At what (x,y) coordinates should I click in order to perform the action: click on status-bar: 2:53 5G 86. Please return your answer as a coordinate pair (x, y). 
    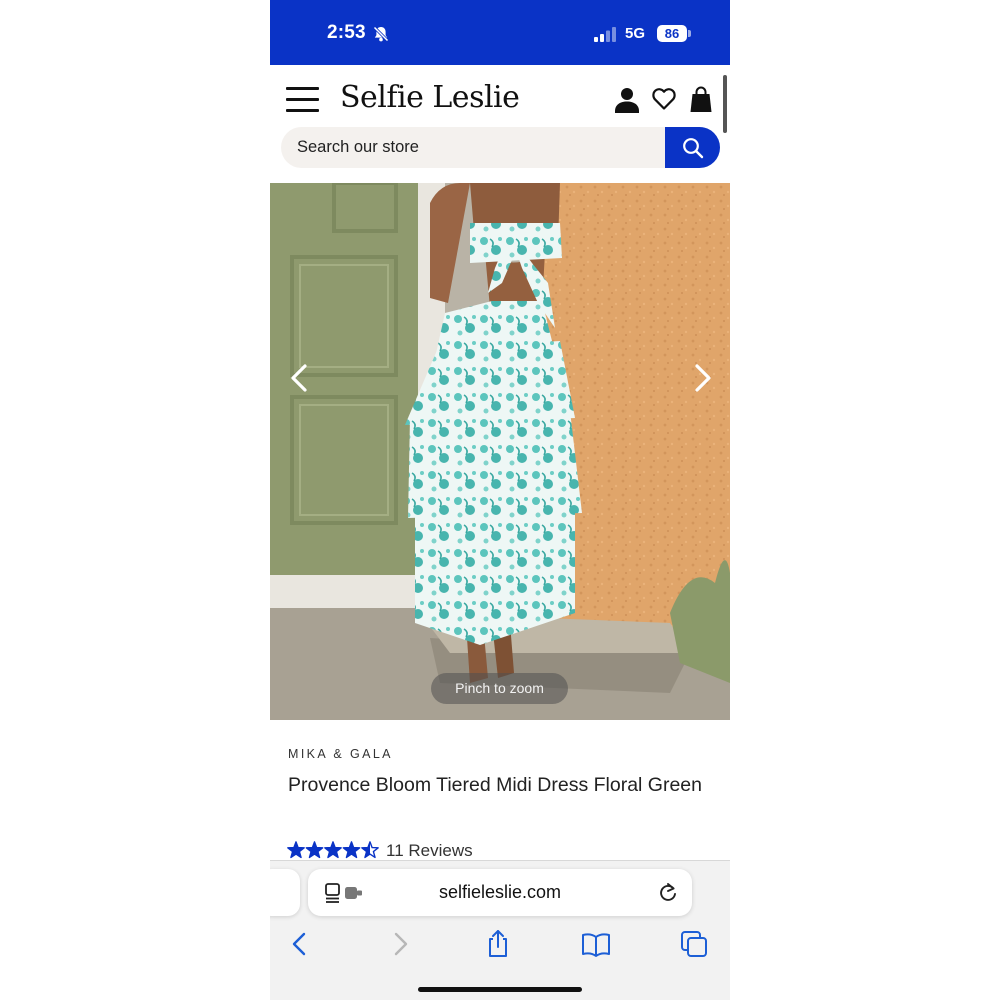
    Looking at the image, I should click on (500, 32).